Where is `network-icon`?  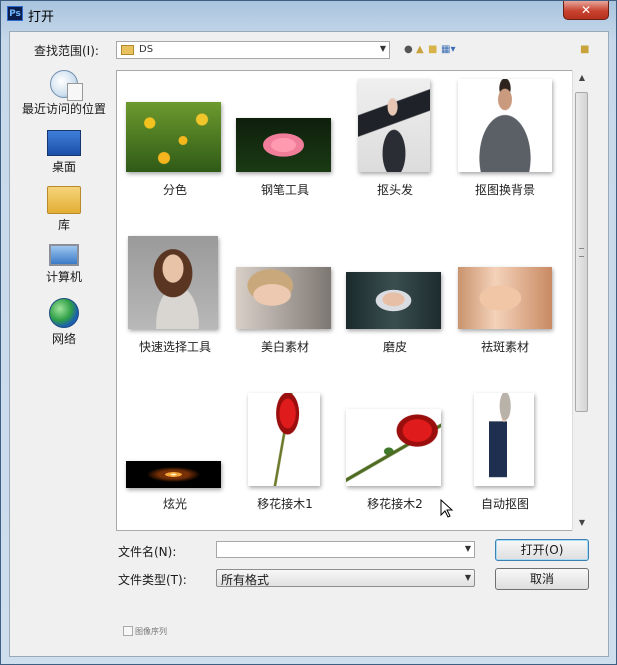
network-icon is located at coordinates (64, 313).